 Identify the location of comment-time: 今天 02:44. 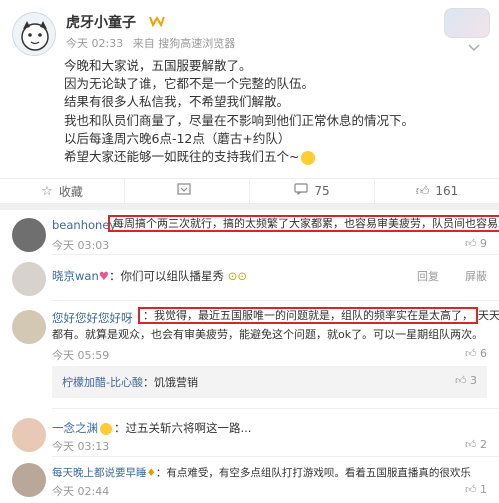
(81, 491).